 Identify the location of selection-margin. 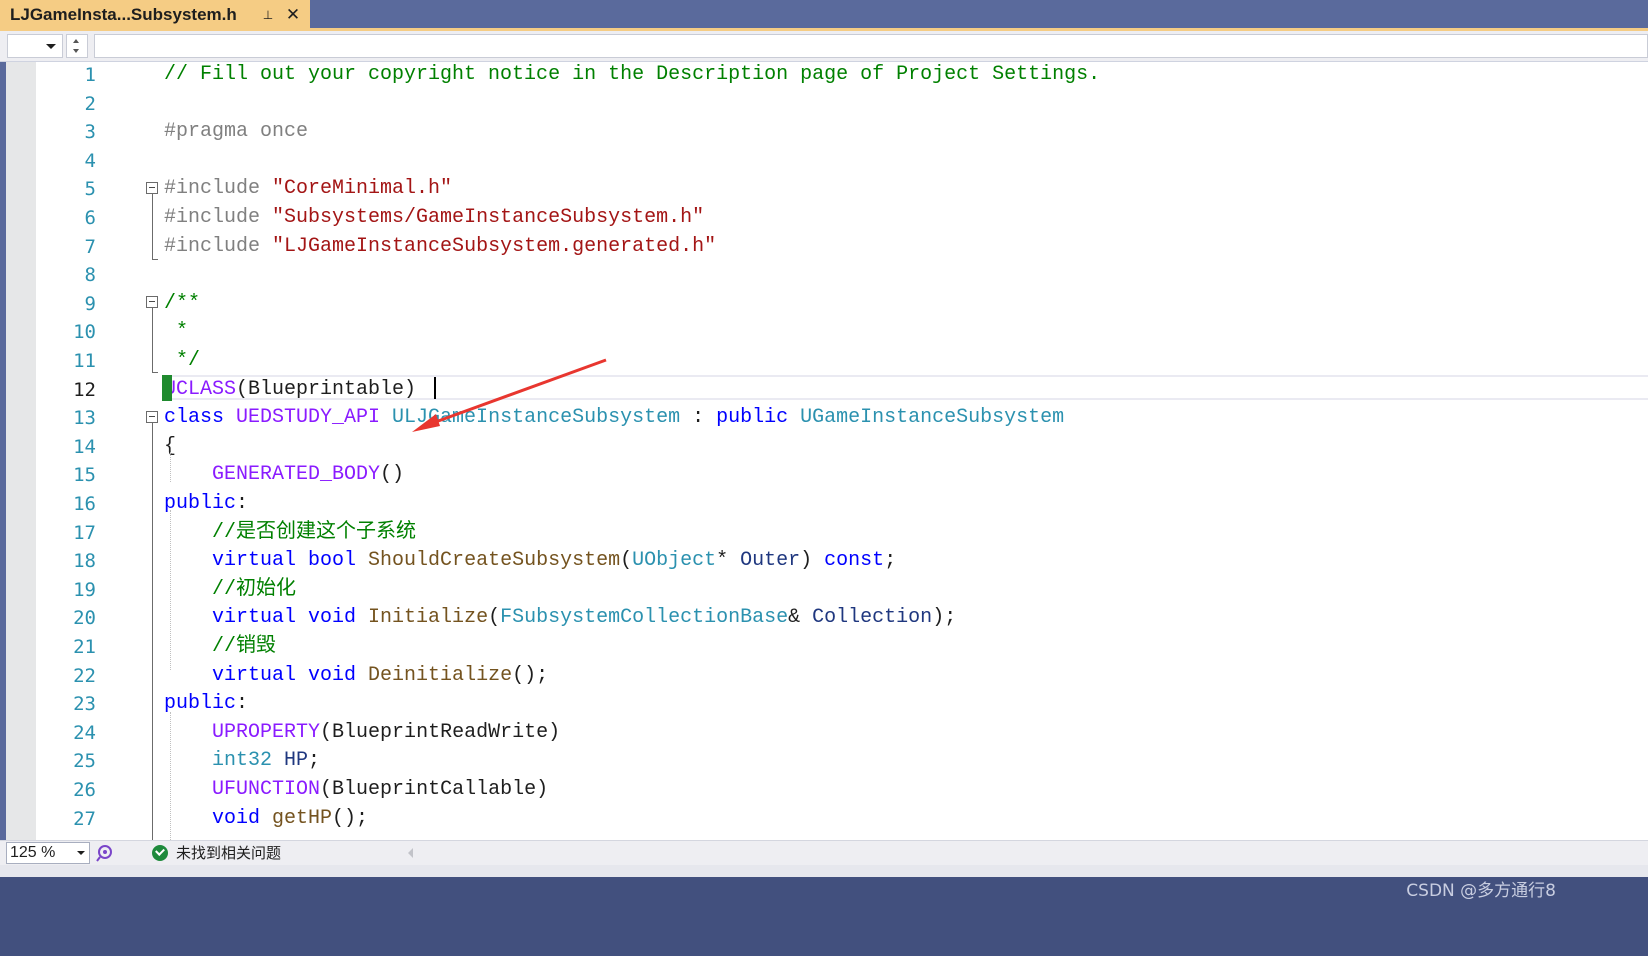
(21, 451).